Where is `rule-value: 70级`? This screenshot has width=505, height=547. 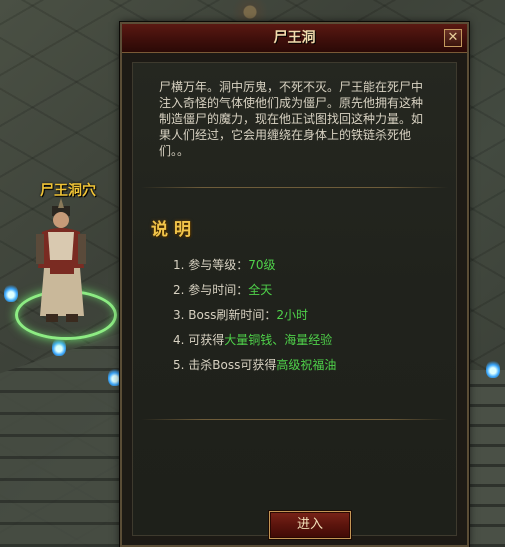 rule-value: 70级 is located at coordinates (262, 265).